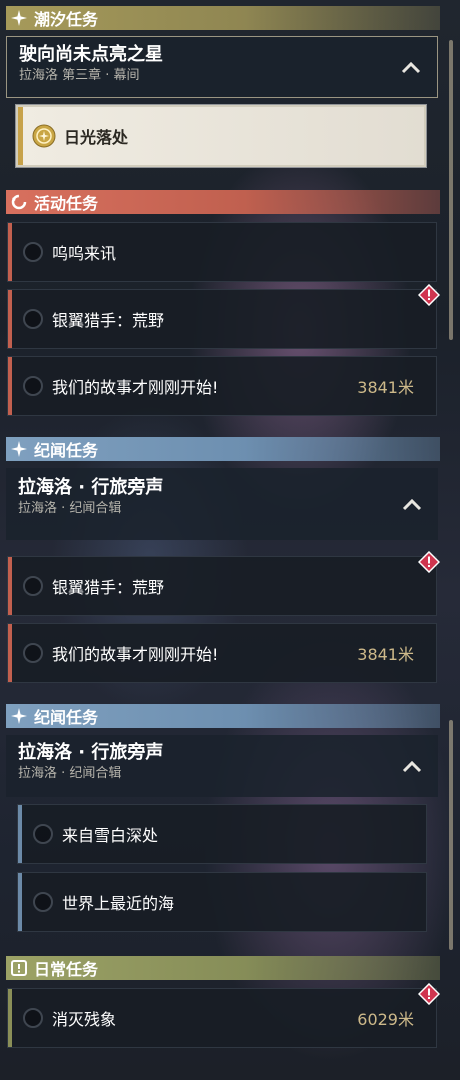 The height and width of the screenshot is (1080, 460). What do you see at coordinates (223, 968) in the screenshot?
I see `section-header-daily: 日常任务` at bounding box center [223, 968].